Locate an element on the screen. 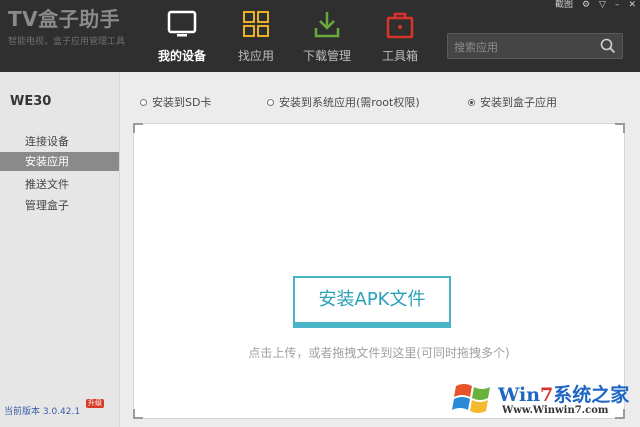  version-label: 当前版本 3.0.42.1 is located at coordinates (42, 412).